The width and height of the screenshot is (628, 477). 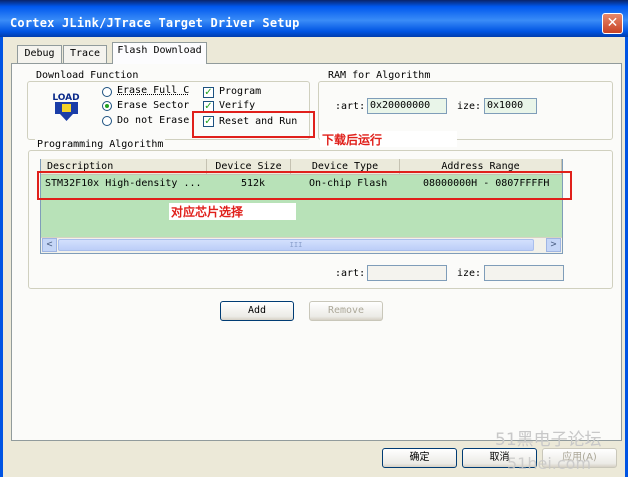 I want to click on row-highlight, so click(x=304, y=185).